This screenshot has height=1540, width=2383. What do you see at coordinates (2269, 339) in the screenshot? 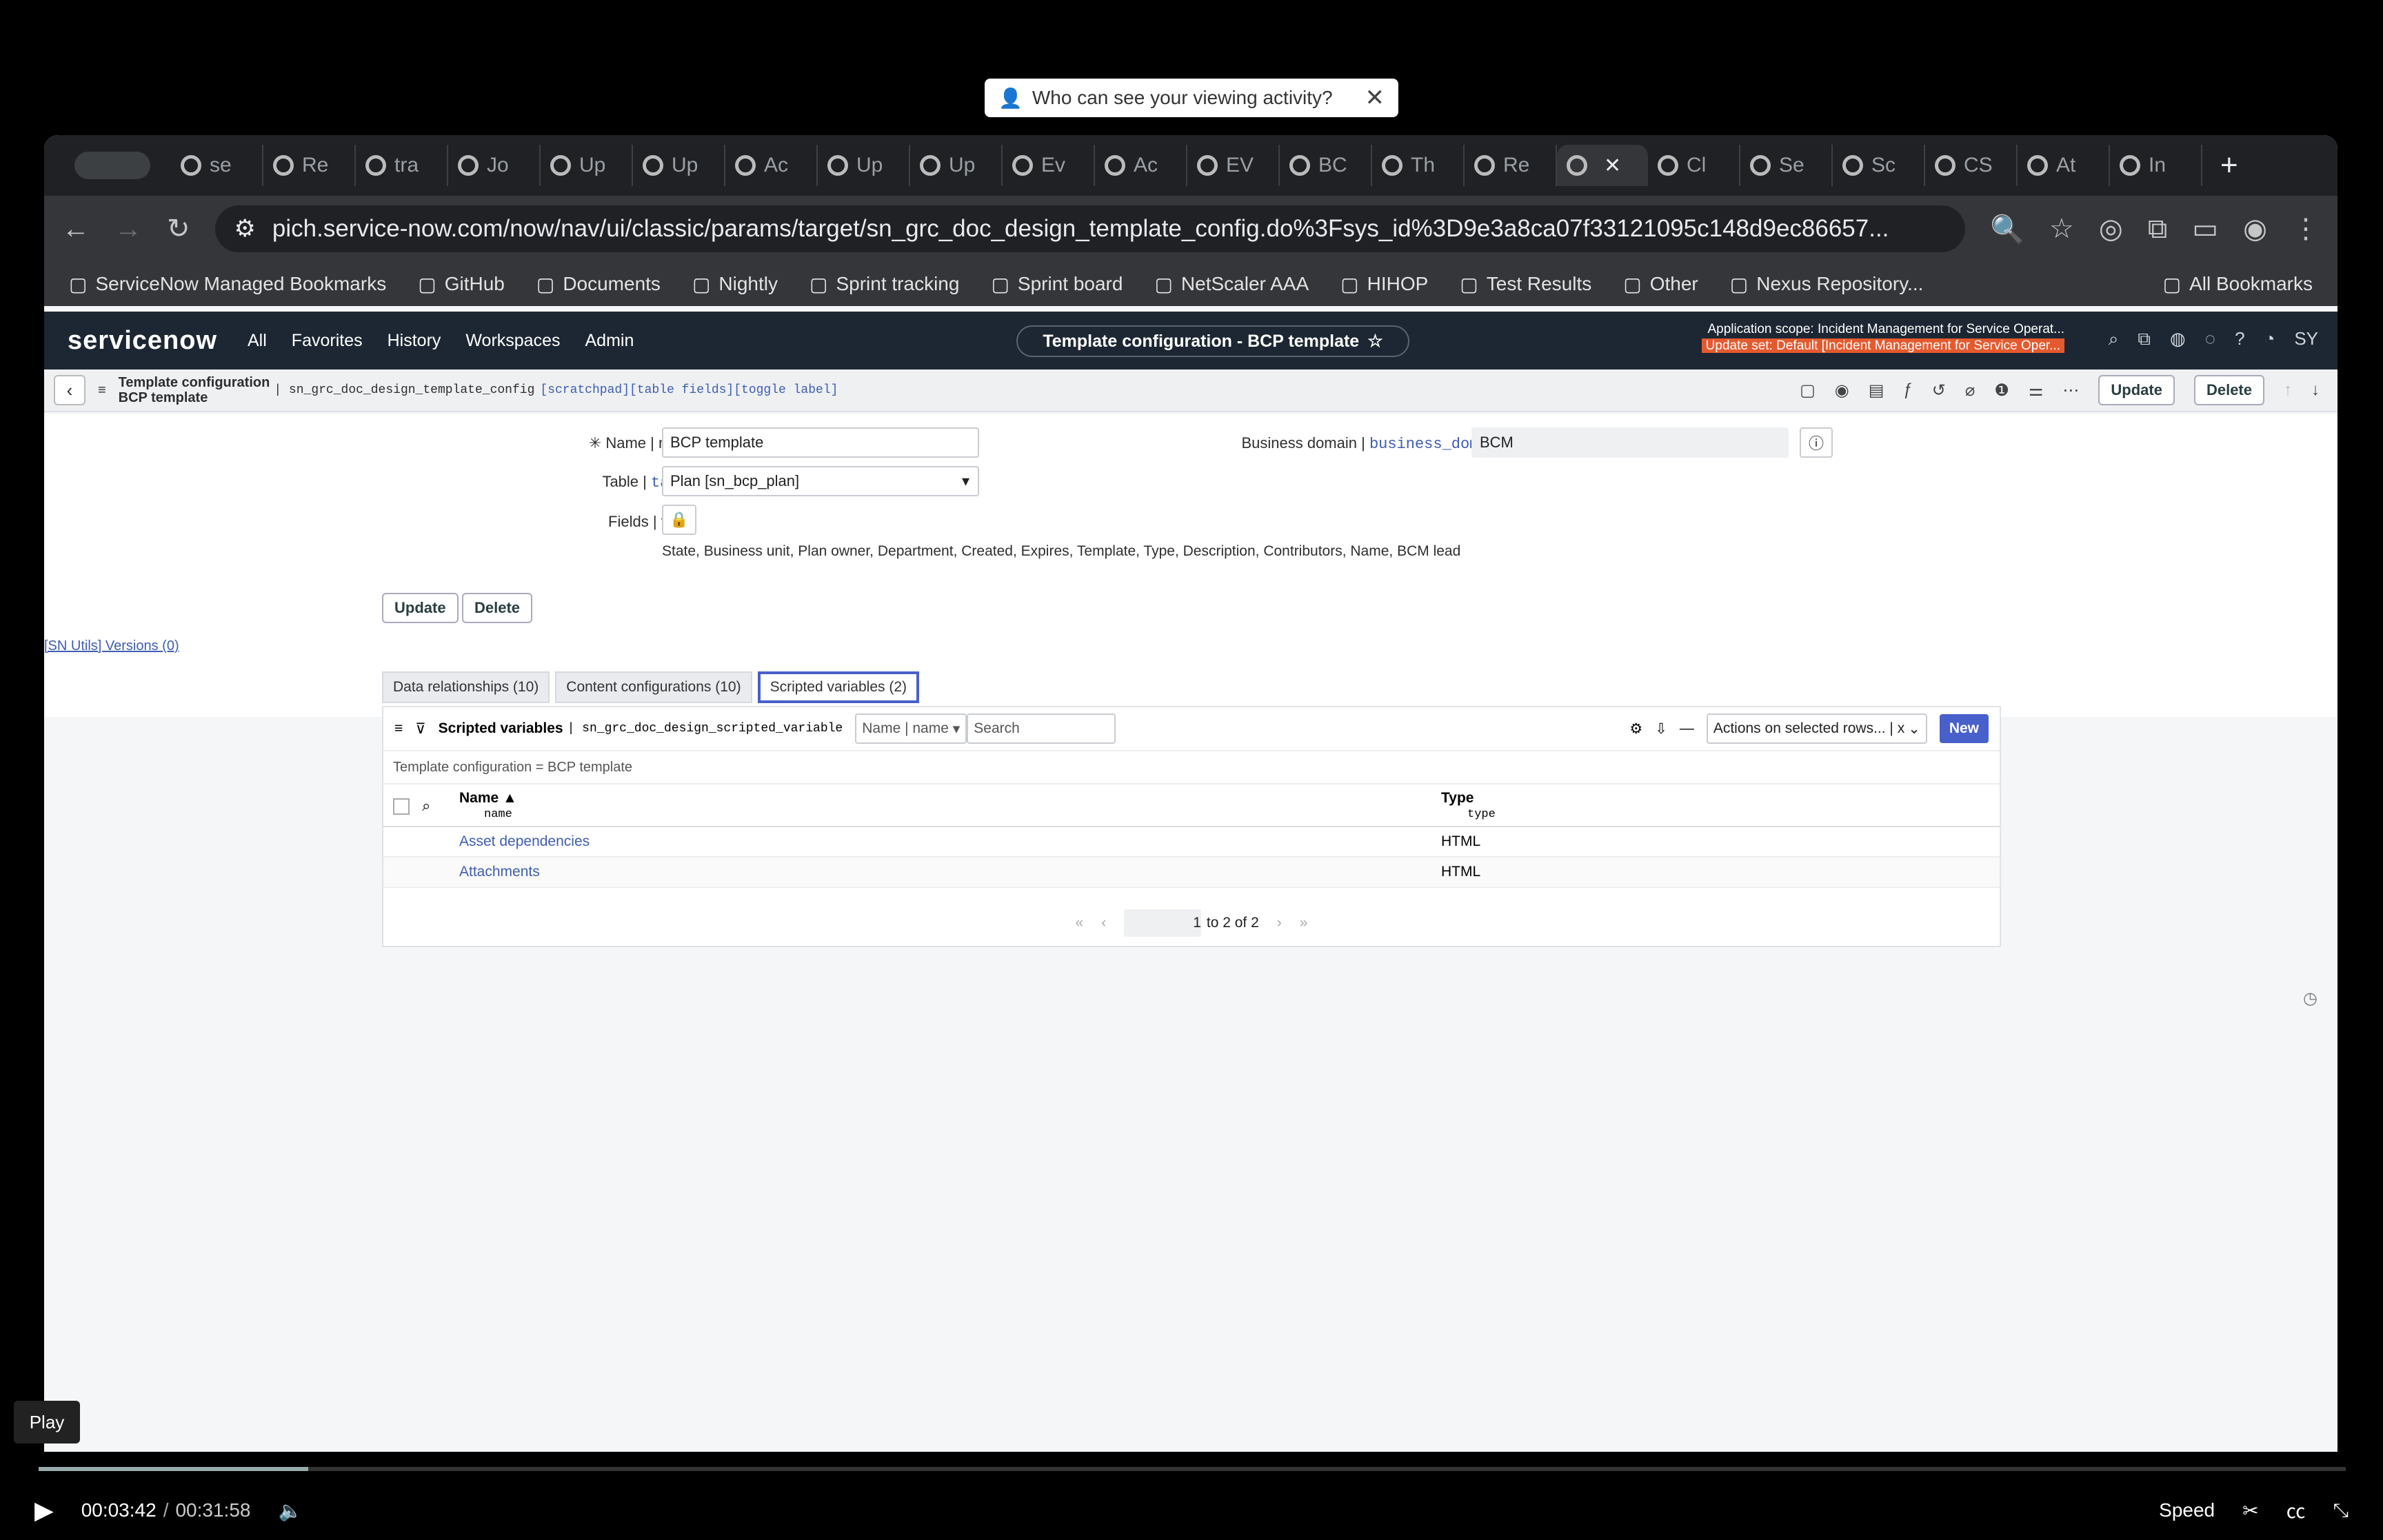
I see `bell-icon: ◔` at bounding box center [2269, 339].